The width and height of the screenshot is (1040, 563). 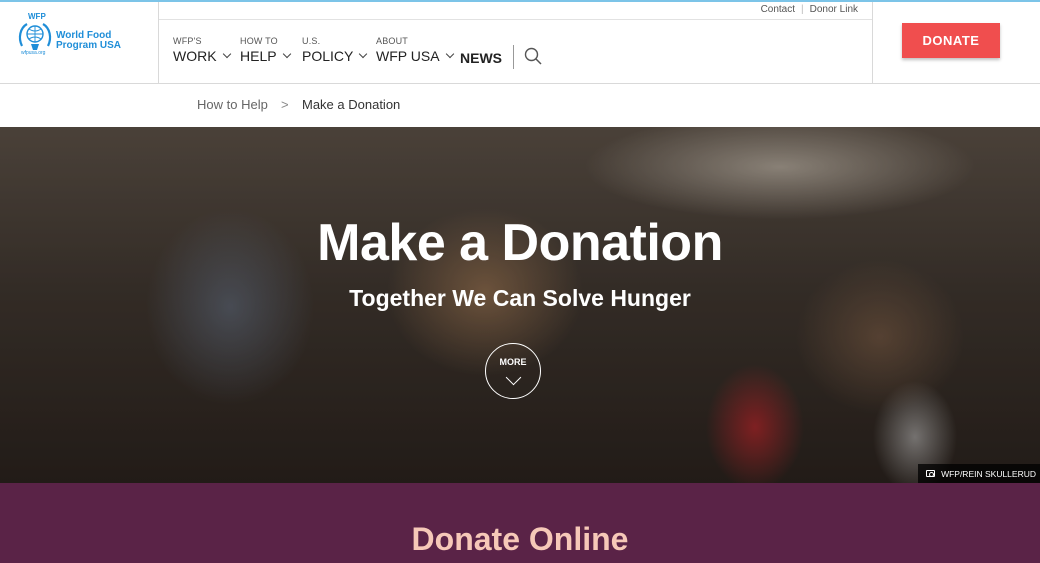 What do you see at coordinates (520, 539) in the screenshot?
I see `donate-online-title: Donate Online` at bounding box center [520, 539].